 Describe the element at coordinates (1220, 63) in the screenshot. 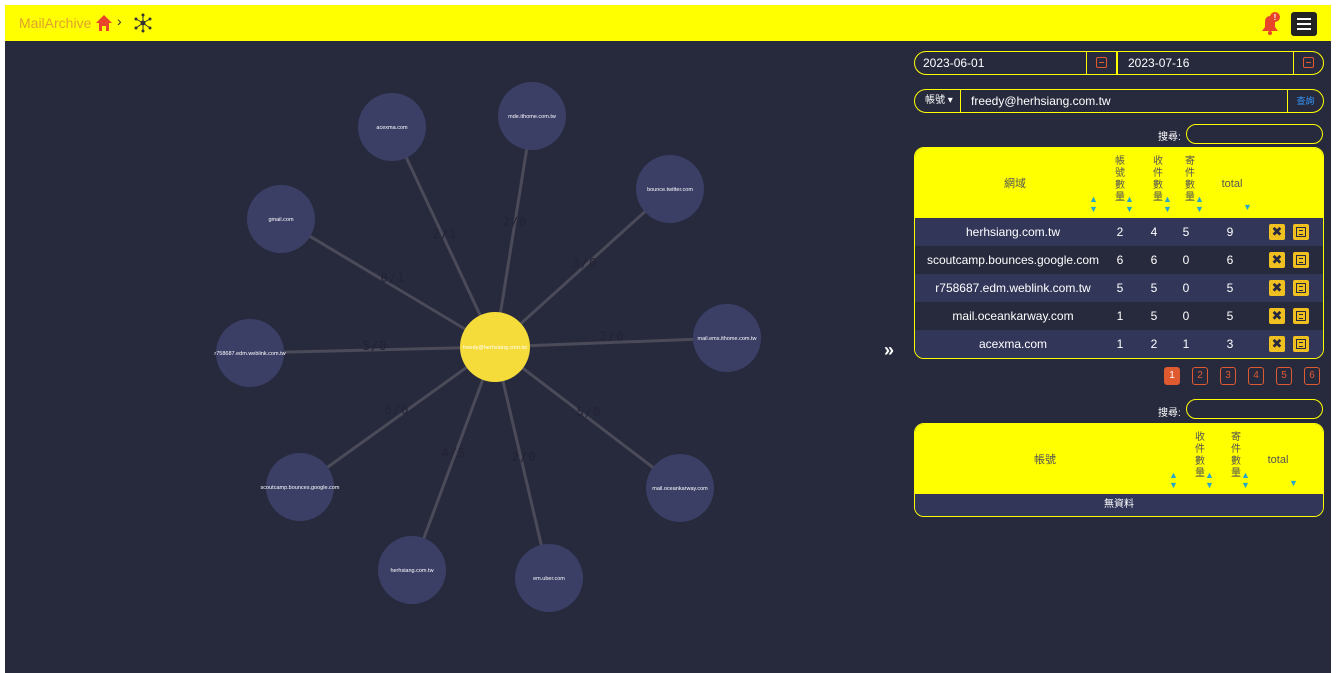

I see `date-end-field: 2023-07-16` at that location.